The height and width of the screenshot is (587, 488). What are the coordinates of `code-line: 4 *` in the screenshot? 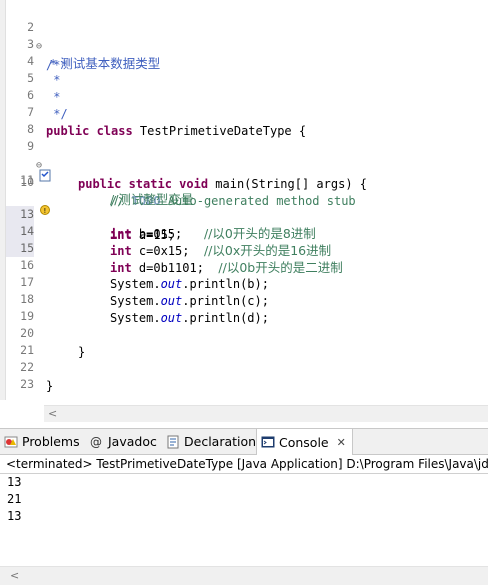 It's located at (244, 60).